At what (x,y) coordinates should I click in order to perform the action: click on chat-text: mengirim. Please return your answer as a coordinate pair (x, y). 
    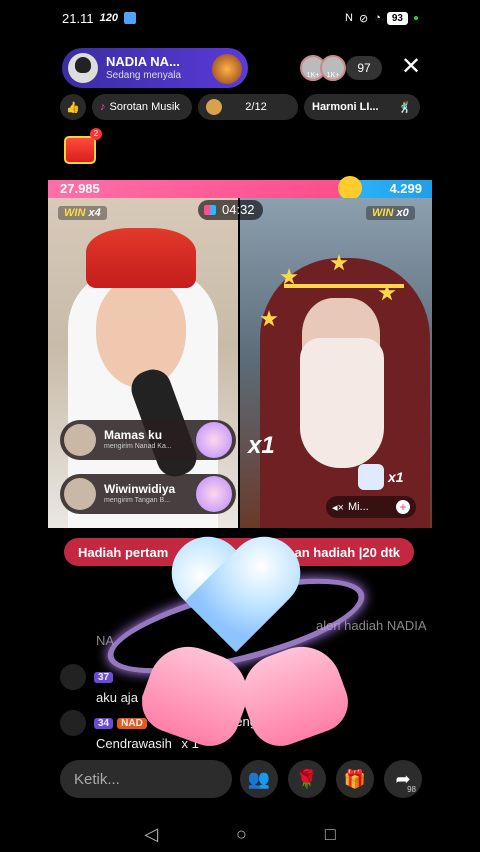
    Looking at the image, I should click on (251, 722).